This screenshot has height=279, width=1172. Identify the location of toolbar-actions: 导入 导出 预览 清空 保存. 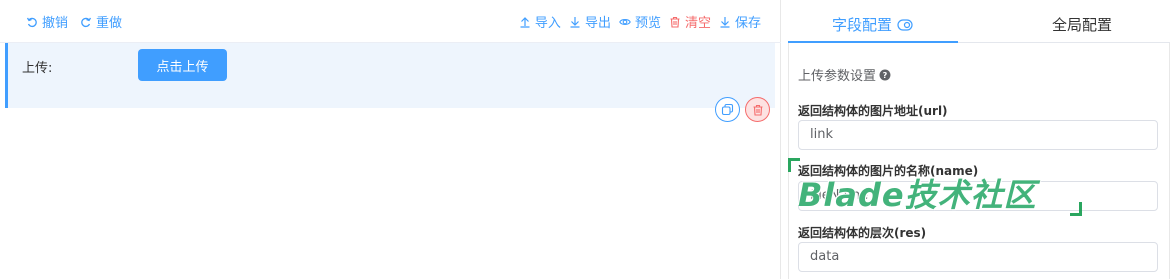
(640, 21).